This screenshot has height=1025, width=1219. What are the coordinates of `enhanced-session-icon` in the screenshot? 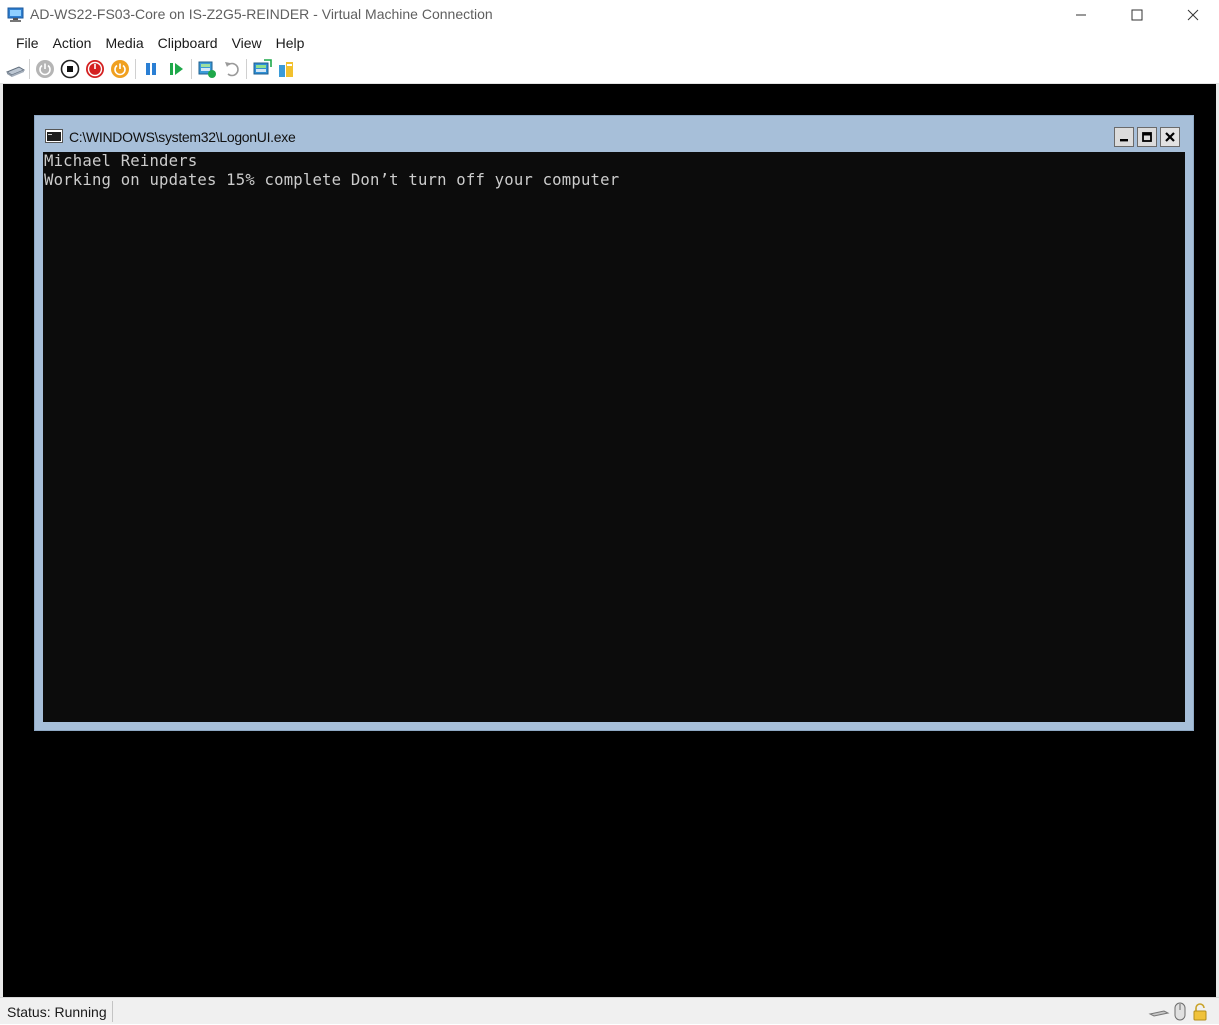 It's located at (262, 67).